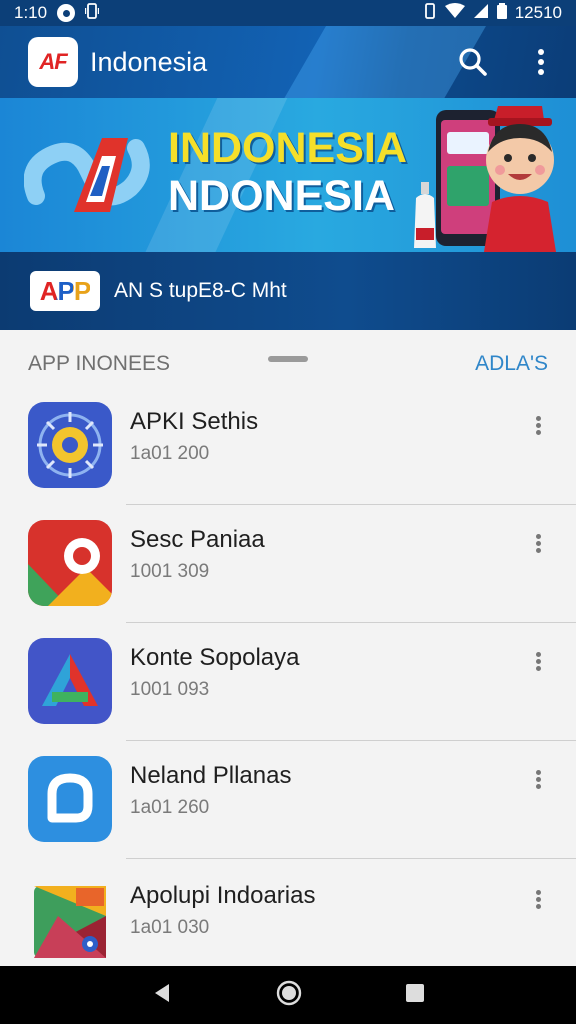  Describe the element at coordinates (170, 571) in the screenshot. I see `app-meta: 1001 309` at that location.